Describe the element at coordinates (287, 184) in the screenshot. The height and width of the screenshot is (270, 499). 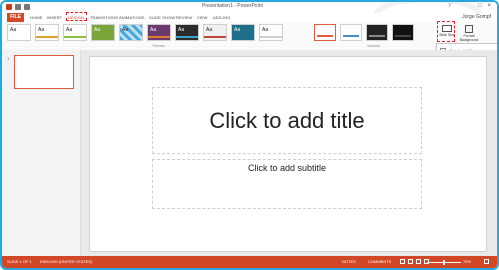
I see `subtitle-placeholder: Click to add subtitle` at that location.